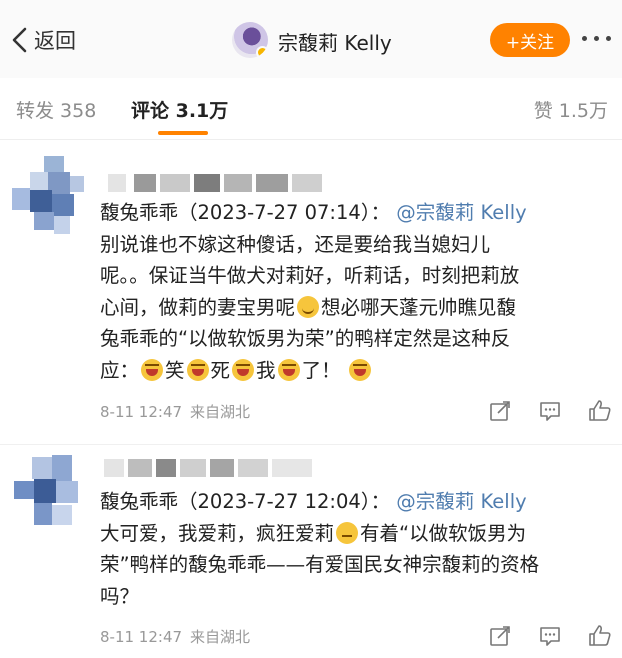 The image size is (622, 658). I want to click on more-dots-icon, so click(596, 38).